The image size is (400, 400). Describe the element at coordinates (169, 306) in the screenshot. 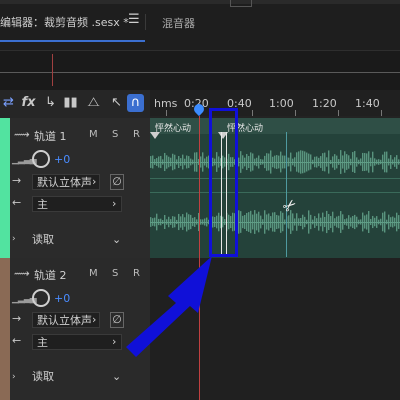

I see `annotation-arrow` at that location.